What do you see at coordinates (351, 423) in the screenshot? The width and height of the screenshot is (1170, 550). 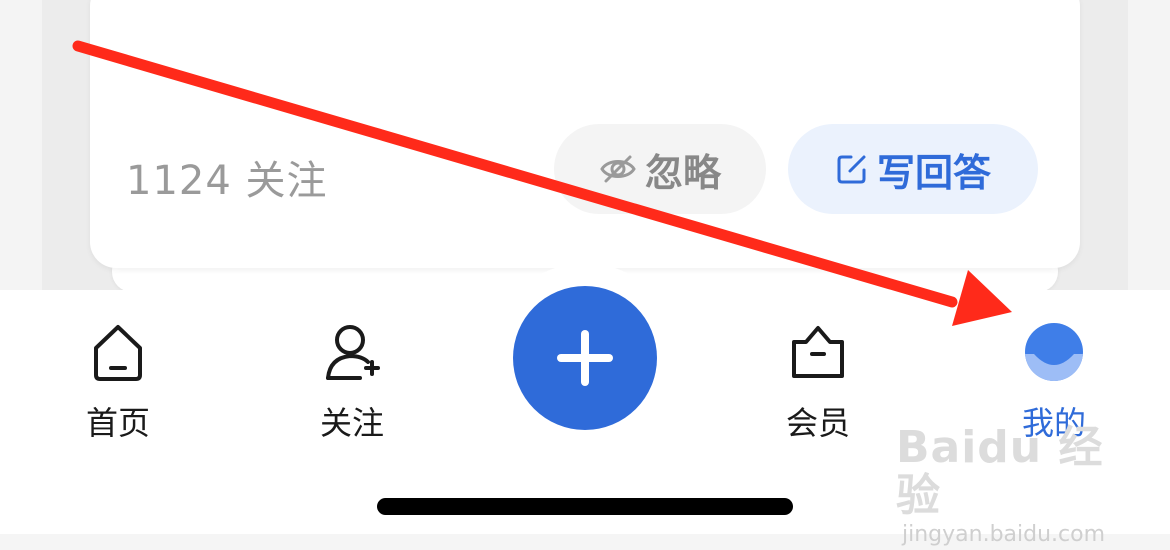 I see `tab-follow-label: 关注` at bounding box center [351, 423].